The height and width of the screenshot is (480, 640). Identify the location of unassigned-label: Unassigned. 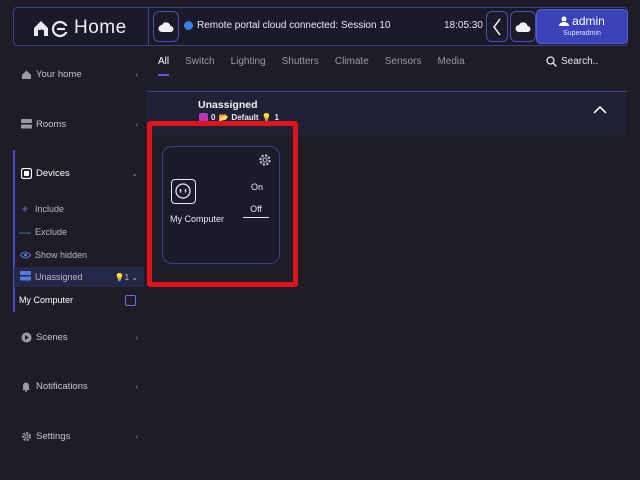
(59, 277).